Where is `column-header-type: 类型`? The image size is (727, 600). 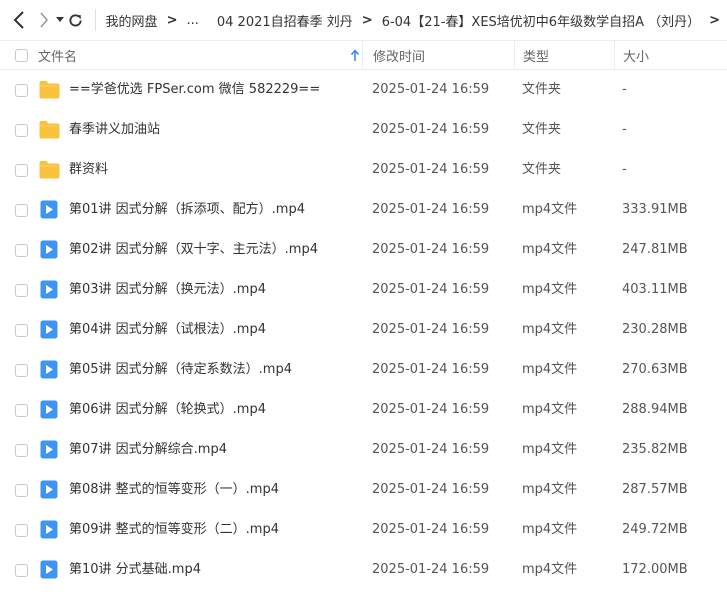
column-header-type: 类型 is located at coordinates (564, 55).